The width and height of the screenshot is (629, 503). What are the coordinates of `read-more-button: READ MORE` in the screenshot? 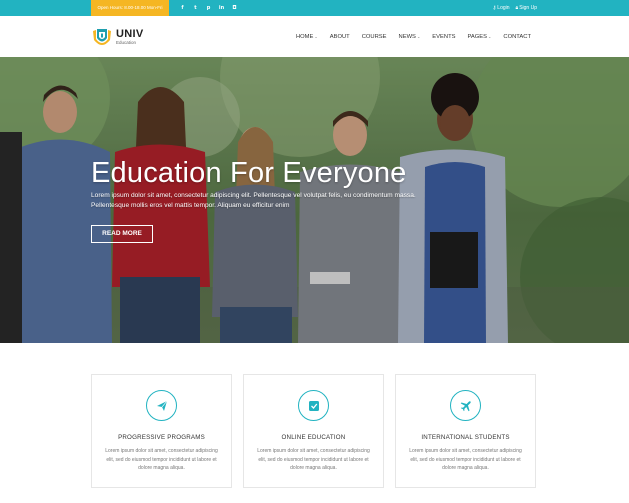 It's located at (122, 234).